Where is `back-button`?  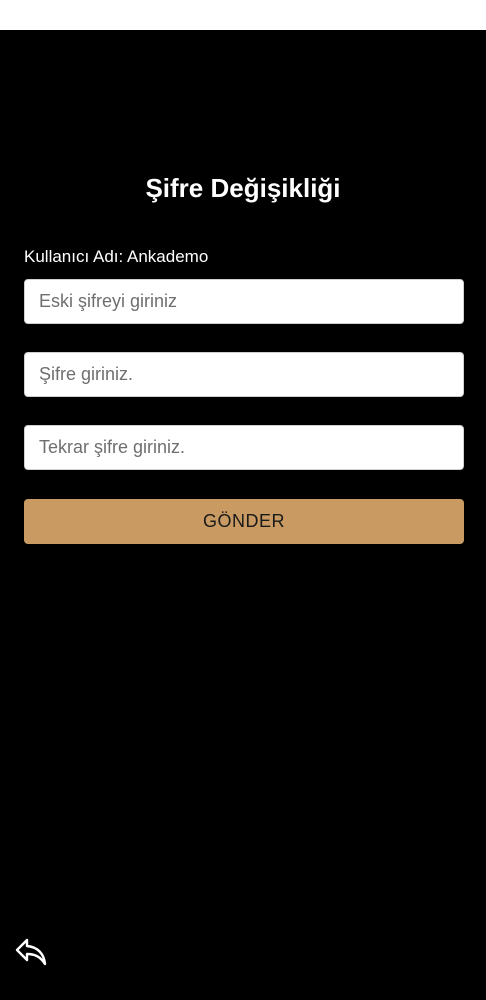
back-button is located at coordinates (31, 954).